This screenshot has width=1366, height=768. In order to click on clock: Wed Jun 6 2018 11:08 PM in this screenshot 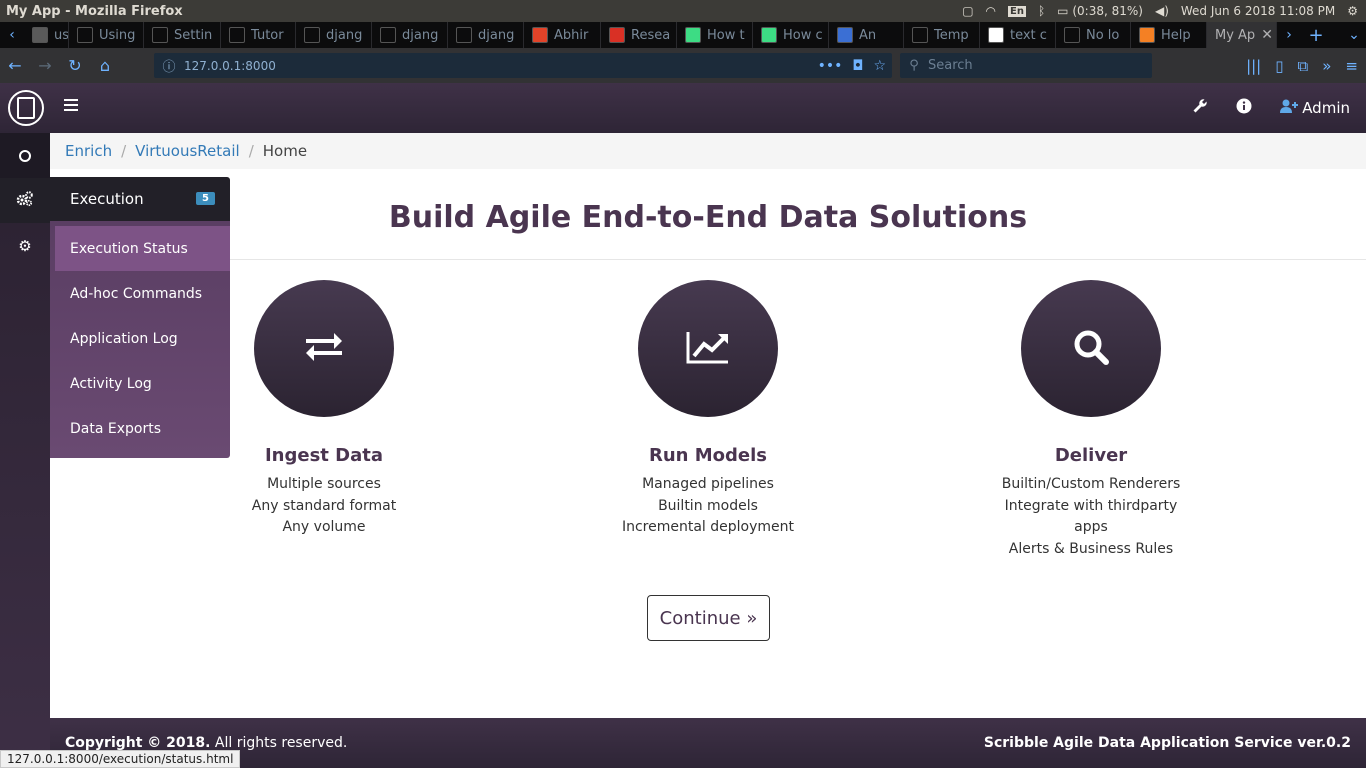, I will do `click(1258, 11)`.